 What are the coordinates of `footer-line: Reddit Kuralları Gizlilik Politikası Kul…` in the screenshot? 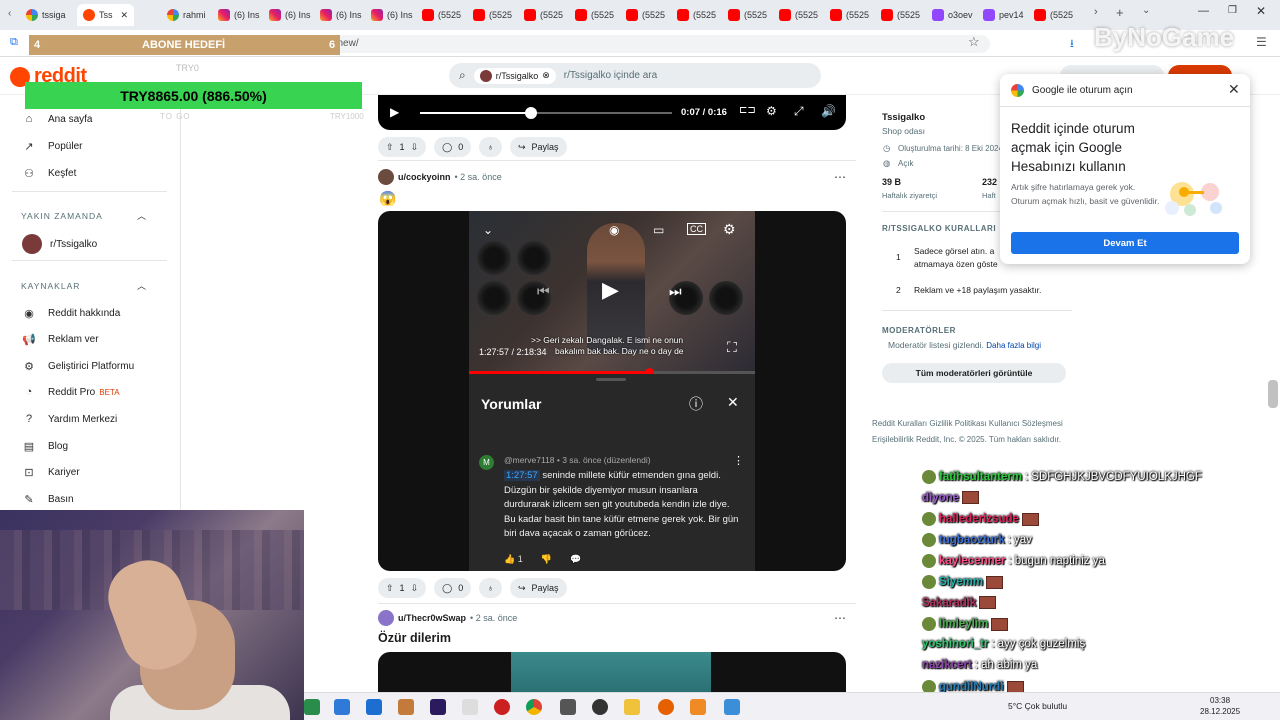 It's located at (977, 424).